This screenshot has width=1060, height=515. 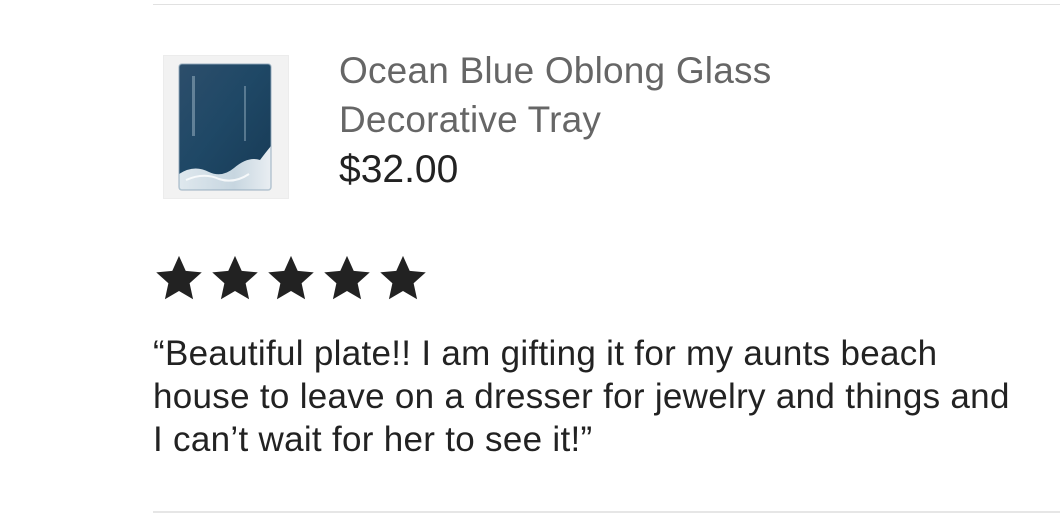 I want to click on product-thumbnail, so click(x=226, y=127).